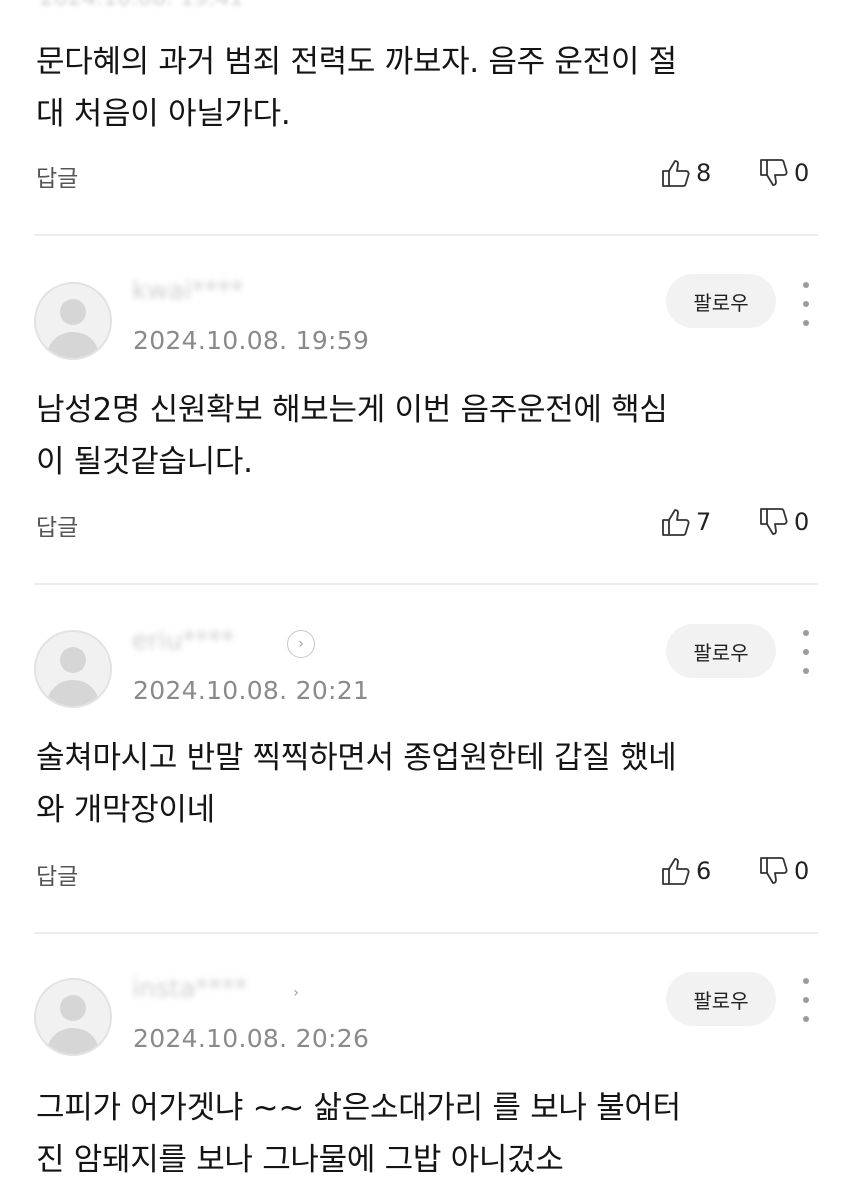 The width and height of the screenshot is (850, 1203). I want to click on username: eriu****, so click(183, 641).